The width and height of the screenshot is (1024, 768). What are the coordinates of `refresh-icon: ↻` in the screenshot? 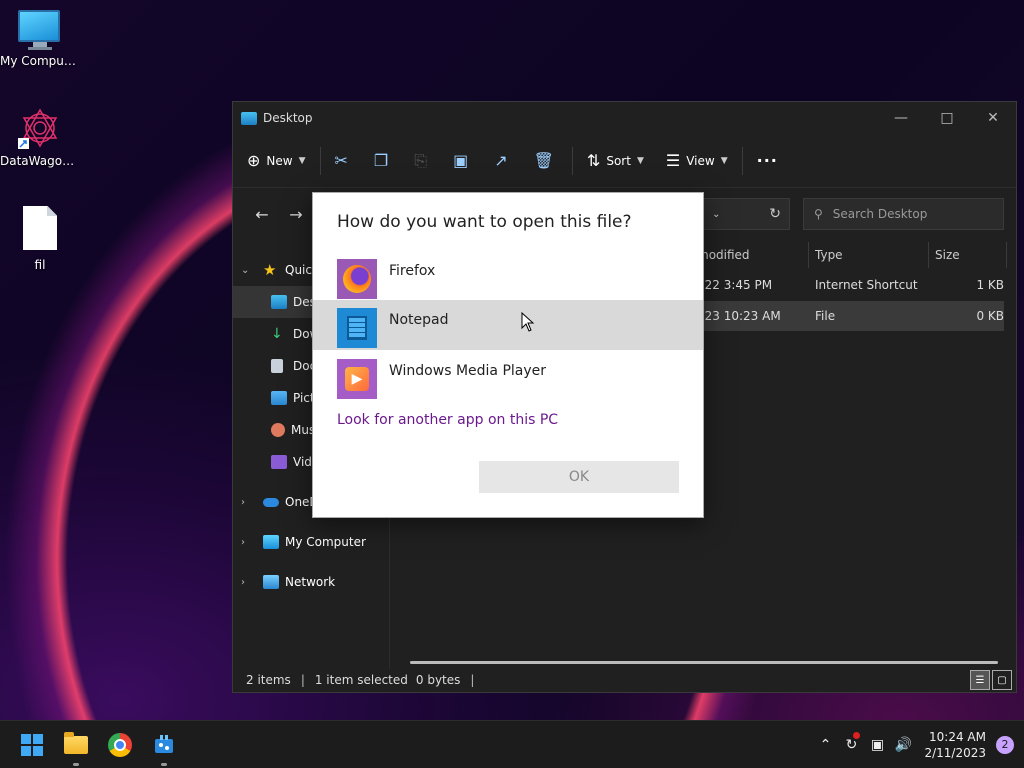 It's located at (775, 214).